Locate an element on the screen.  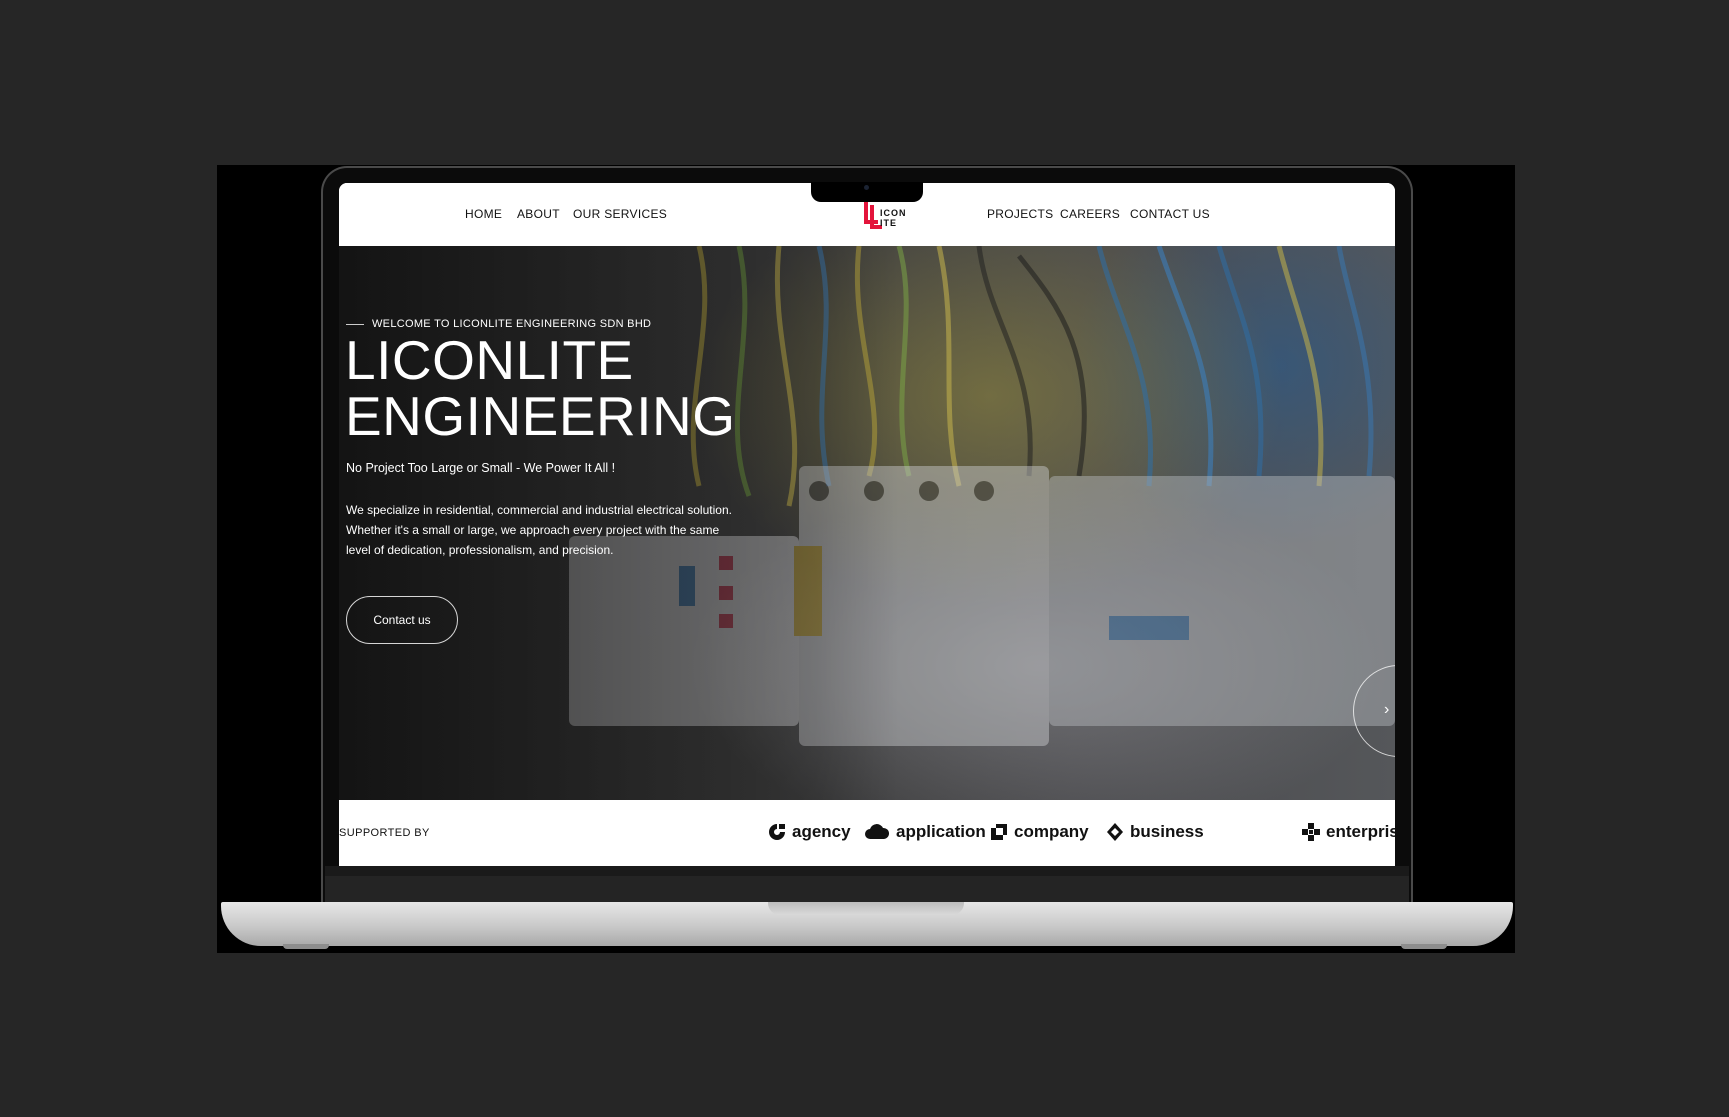
supported-by-label: SUPPORTED BY is located at coordinates (384, 833).